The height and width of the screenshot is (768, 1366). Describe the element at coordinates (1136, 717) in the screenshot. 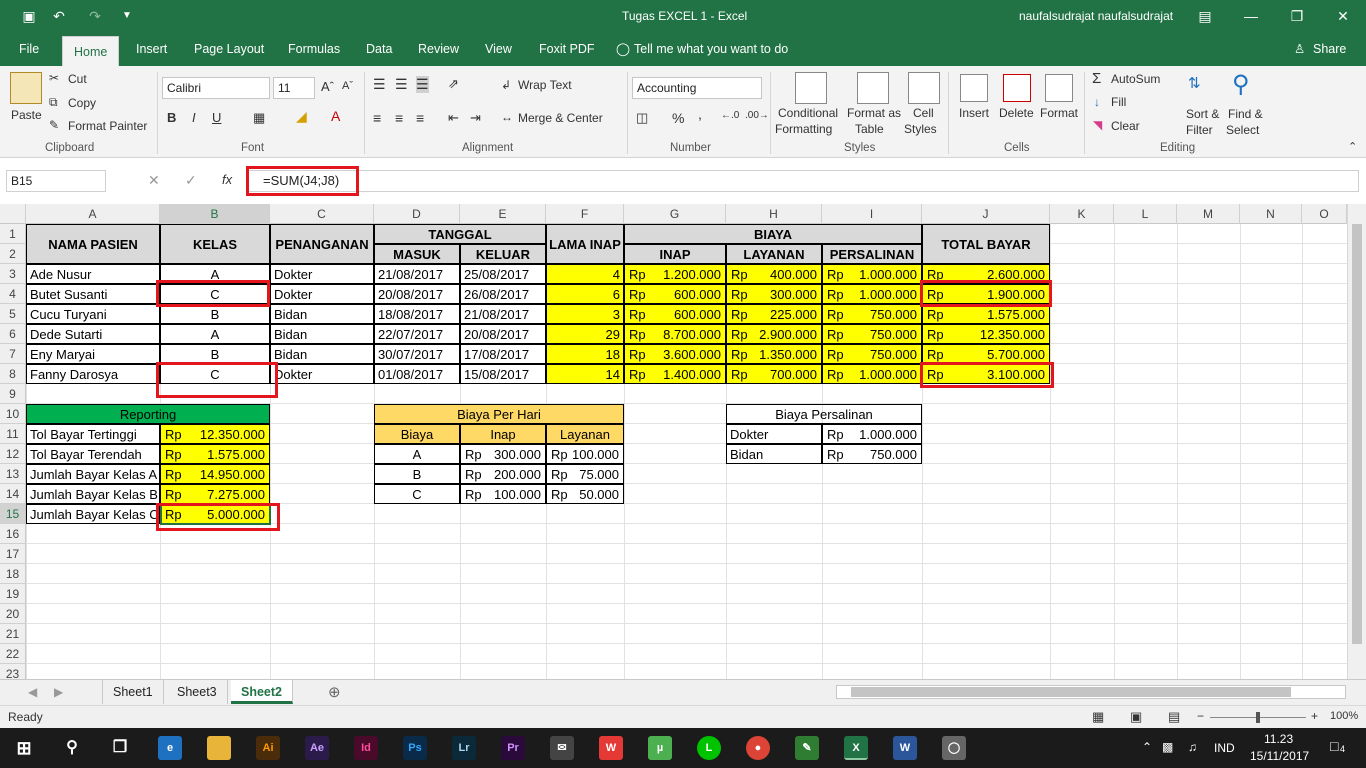

I see `page-layout-view-icon: ▣` at that location.